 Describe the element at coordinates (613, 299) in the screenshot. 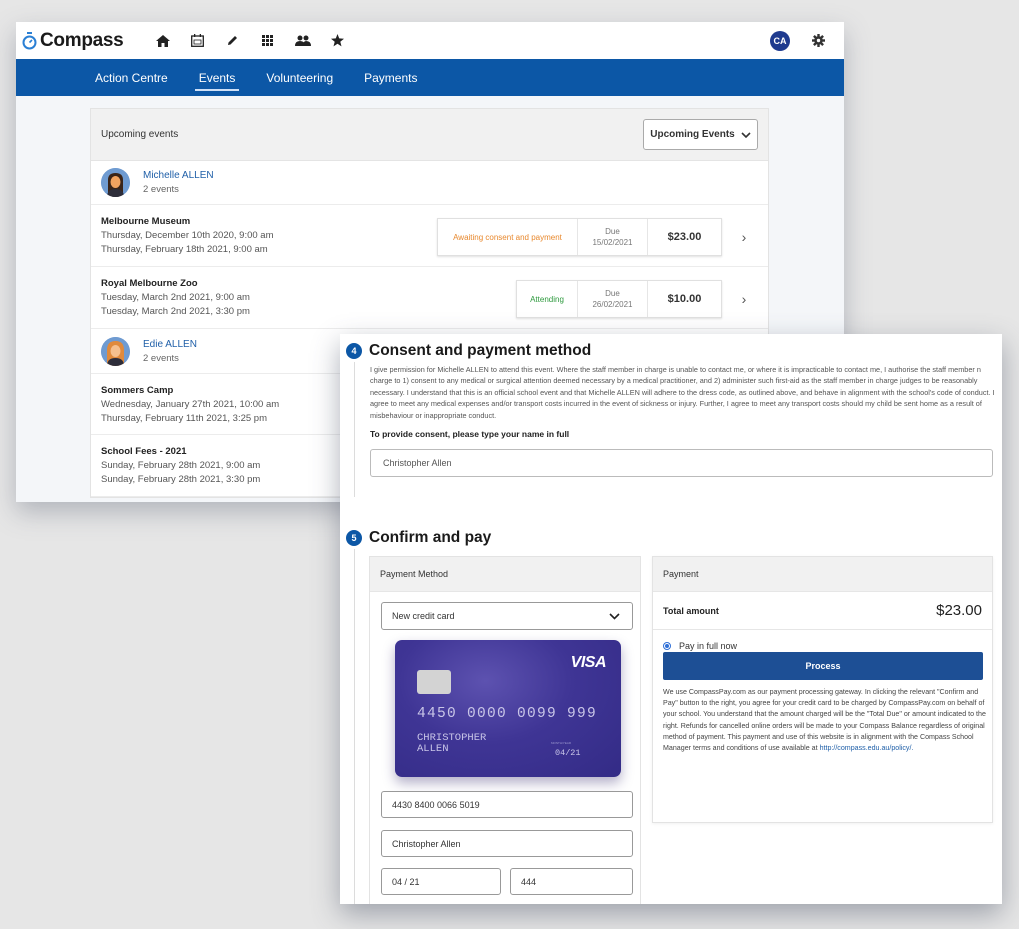

I see `due-date: Due 26/02/2021` at that location.